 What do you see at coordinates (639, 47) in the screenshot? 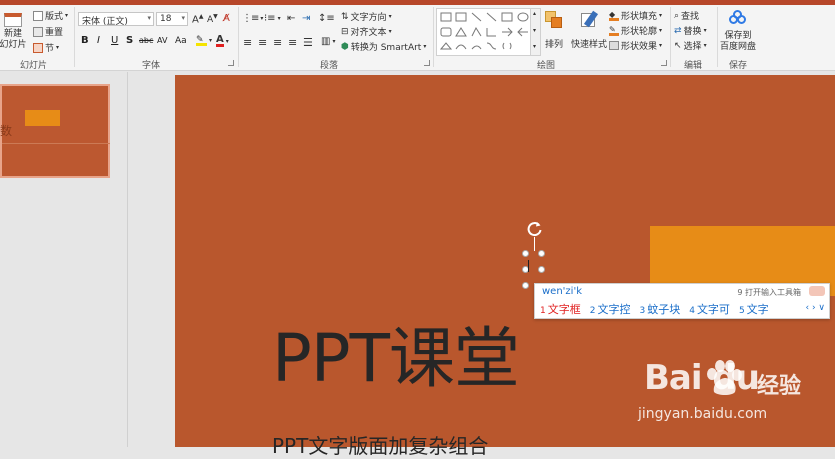
I see `shape-effects-label: 形状效果` at bounding box center [639, 47].